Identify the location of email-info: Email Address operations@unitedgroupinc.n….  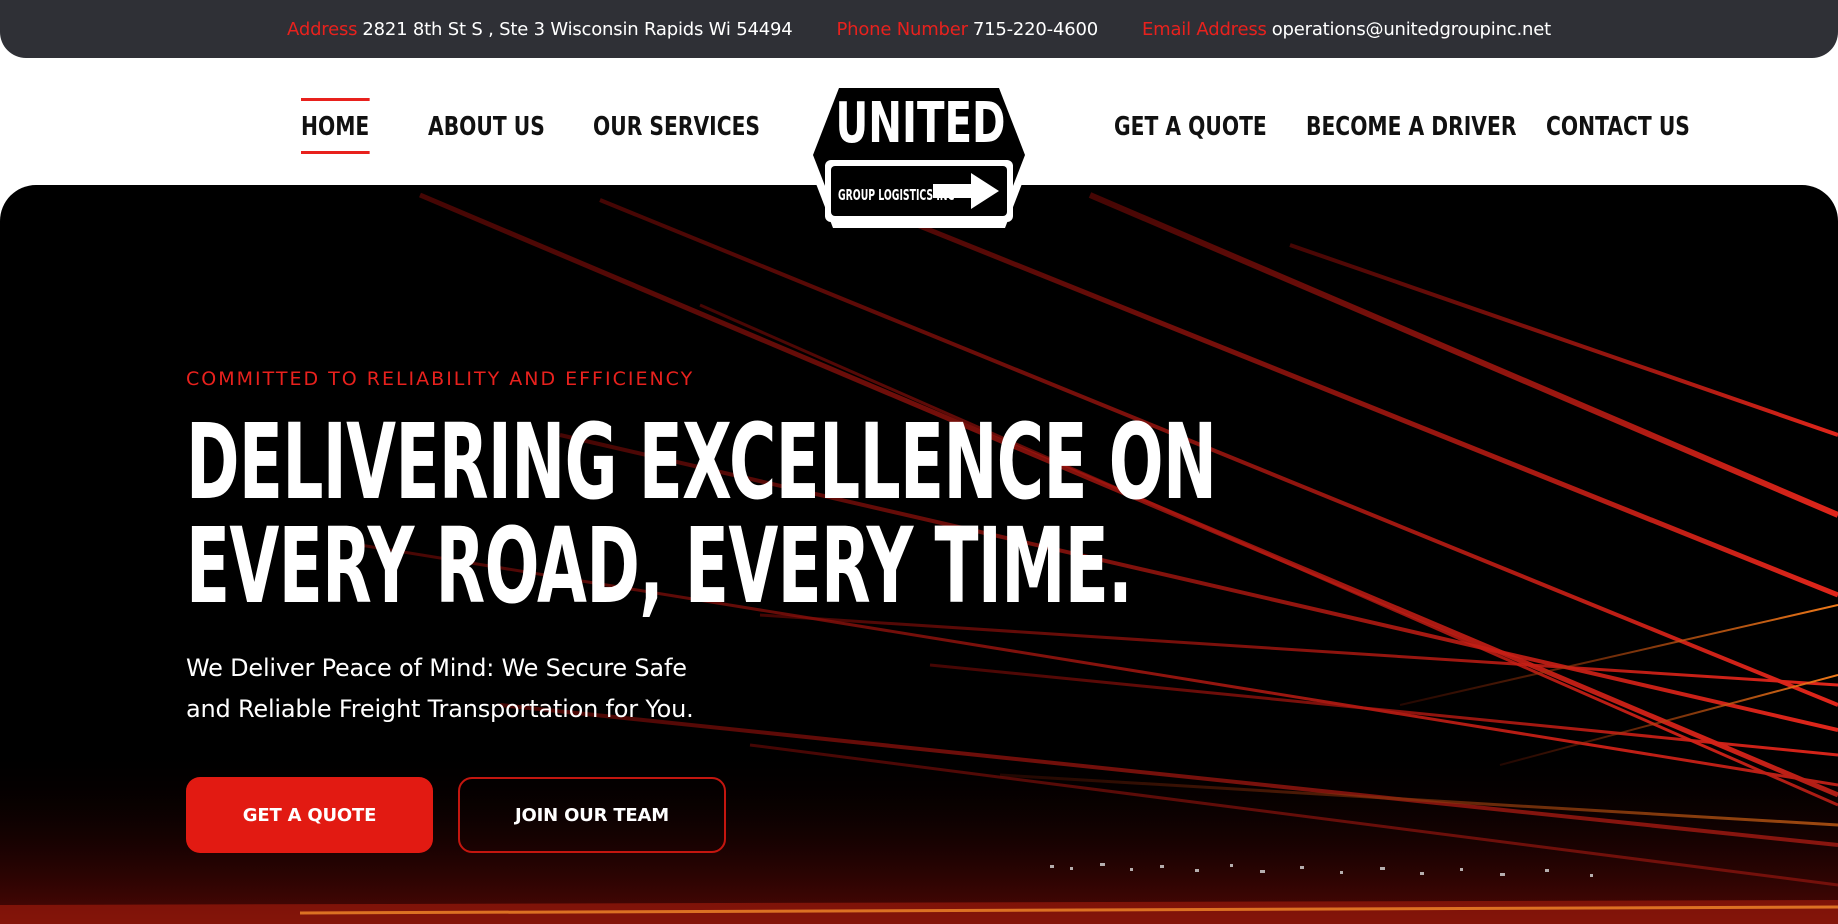
(1346, 29).